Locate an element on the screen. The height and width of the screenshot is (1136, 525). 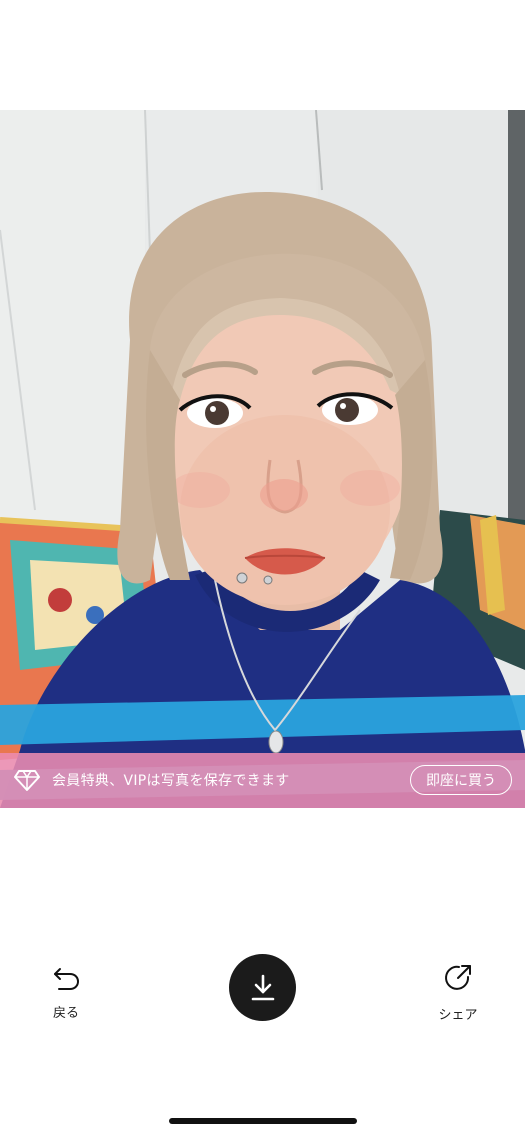
undo-arrow-icon is located at coordinates (67, 979).